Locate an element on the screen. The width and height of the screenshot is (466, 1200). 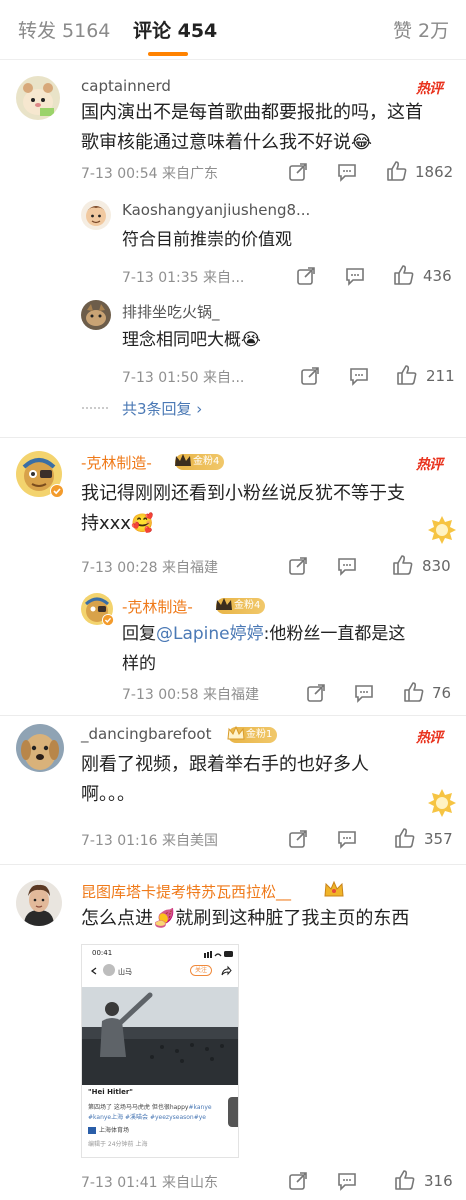
reply-username: 排排坐吃火锅_ is located at coordinates (171, 311).